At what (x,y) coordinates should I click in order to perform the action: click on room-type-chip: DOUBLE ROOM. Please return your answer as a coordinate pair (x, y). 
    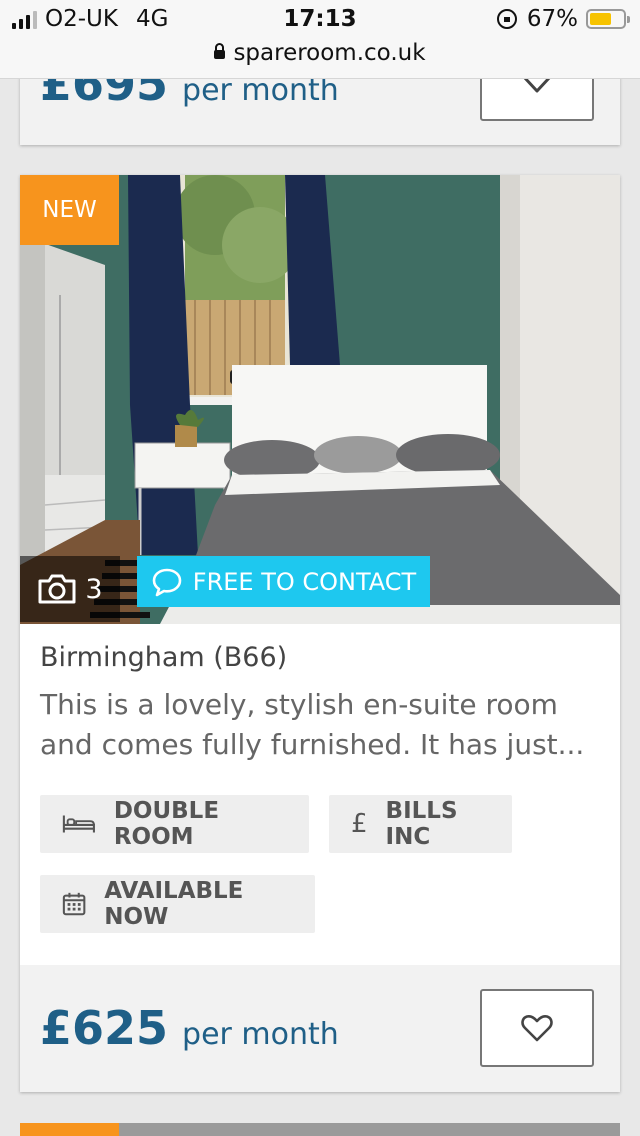
    Looking at the image, I should click on (174, 824).